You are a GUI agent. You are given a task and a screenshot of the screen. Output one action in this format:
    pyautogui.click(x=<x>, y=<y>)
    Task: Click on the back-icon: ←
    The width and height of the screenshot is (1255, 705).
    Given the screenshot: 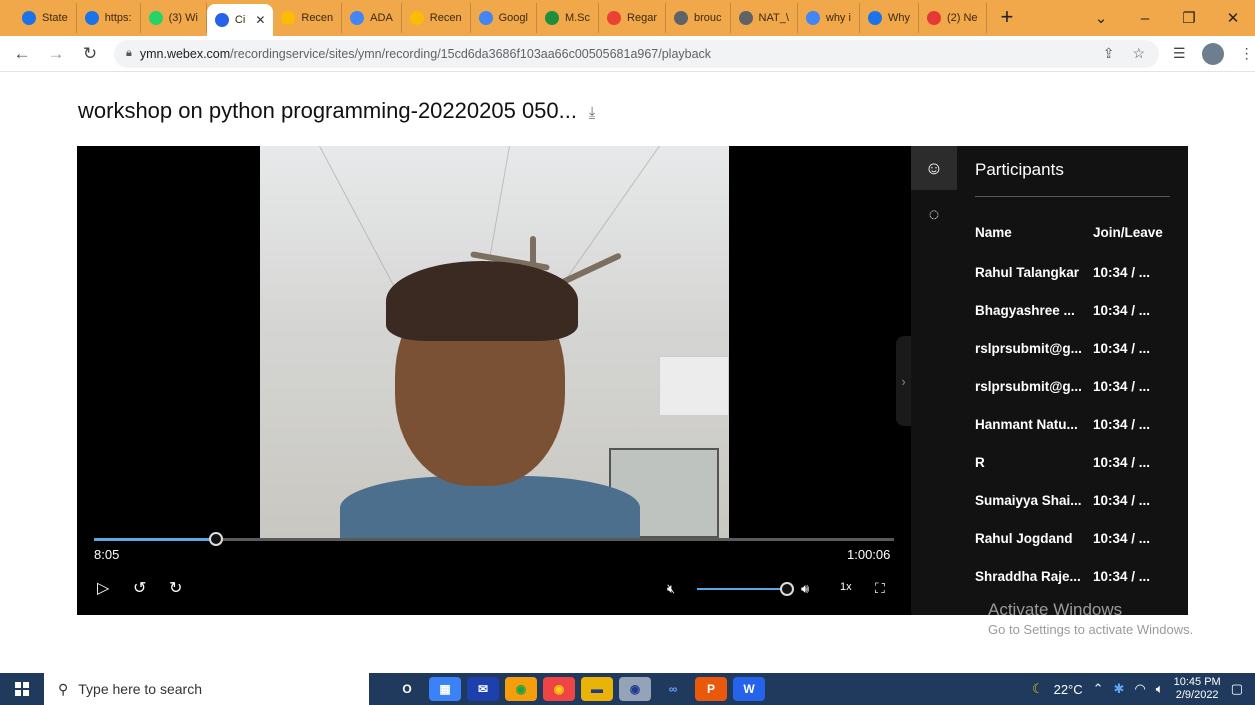 What is the action you would take?
    pyautogui.click(x=22, y=54)
    